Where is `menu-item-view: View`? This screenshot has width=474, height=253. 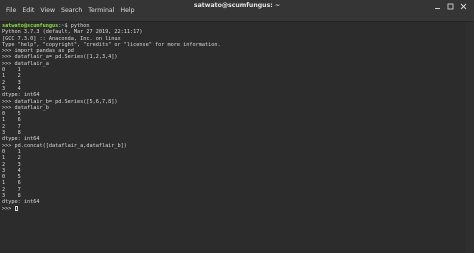
menu-item-view: View is located at coordinates (47, 10).